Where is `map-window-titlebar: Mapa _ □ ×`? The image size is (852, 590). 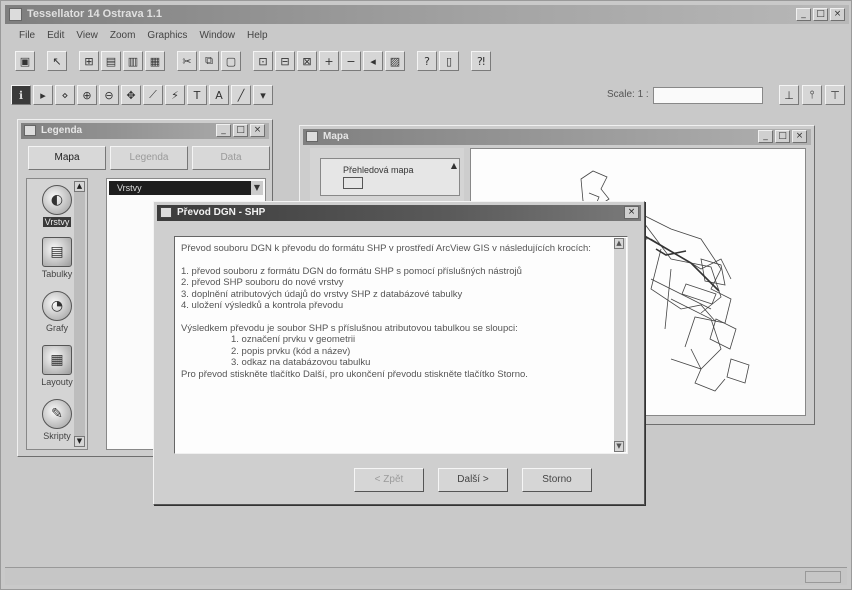 map-window-titlebar: Mapa _ □ × is located at coordinates (557, 137).